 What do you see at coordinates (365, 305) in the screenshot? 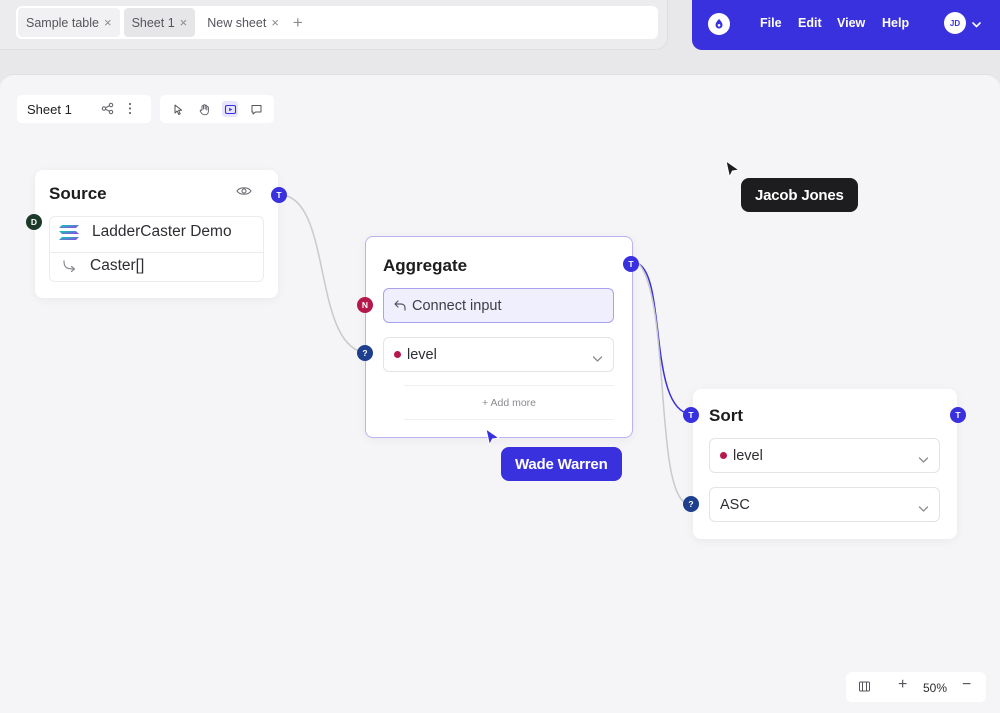
I see `aggregate-port-n: N` at bounding box center [365, 305].